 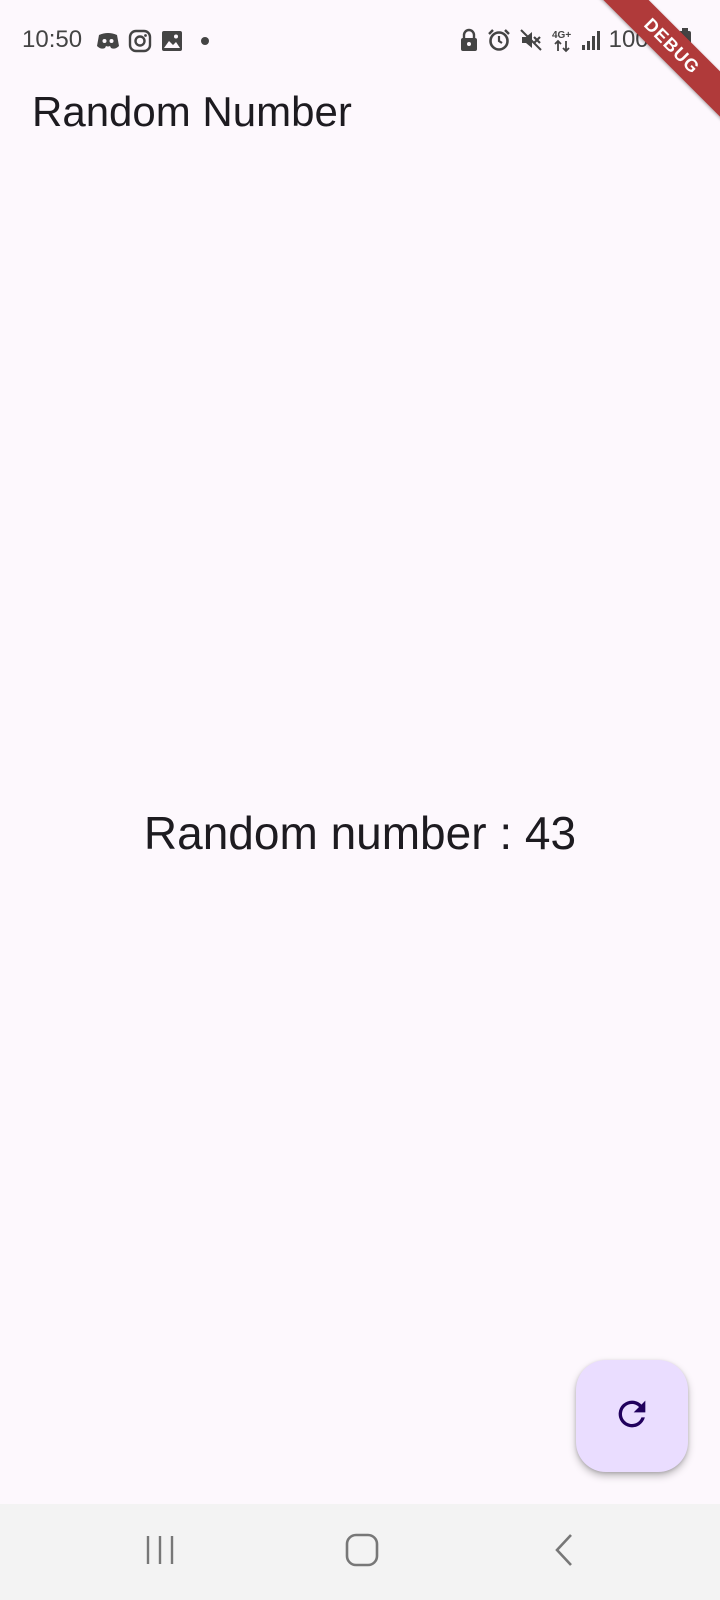 I want to click on signal-icon, so click(x=591, y=40).